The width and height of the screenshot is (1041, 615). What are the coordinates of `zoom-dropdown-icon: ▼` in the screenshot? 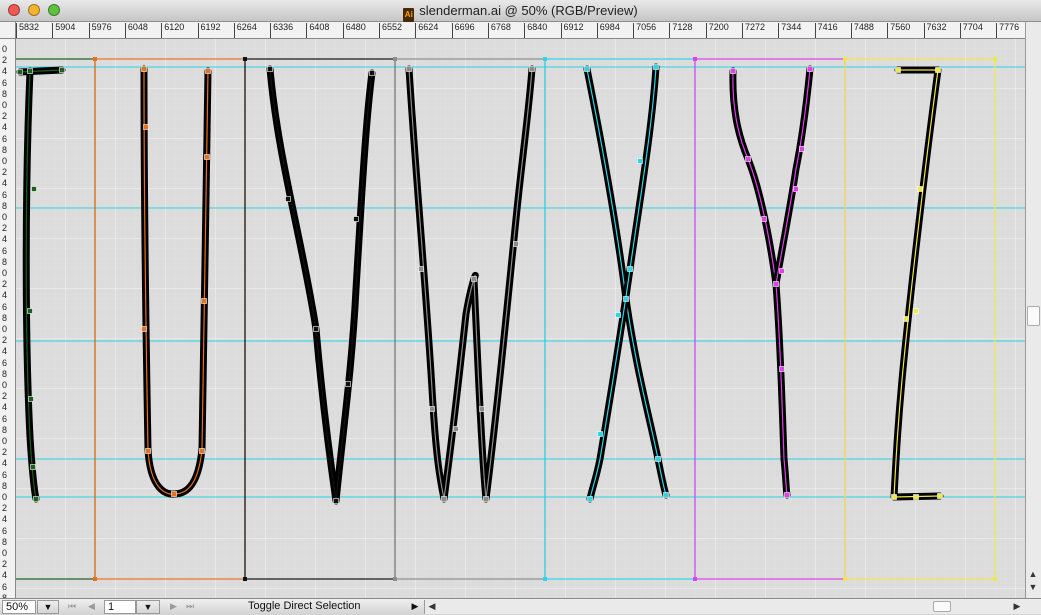 It's located at (48, 607).